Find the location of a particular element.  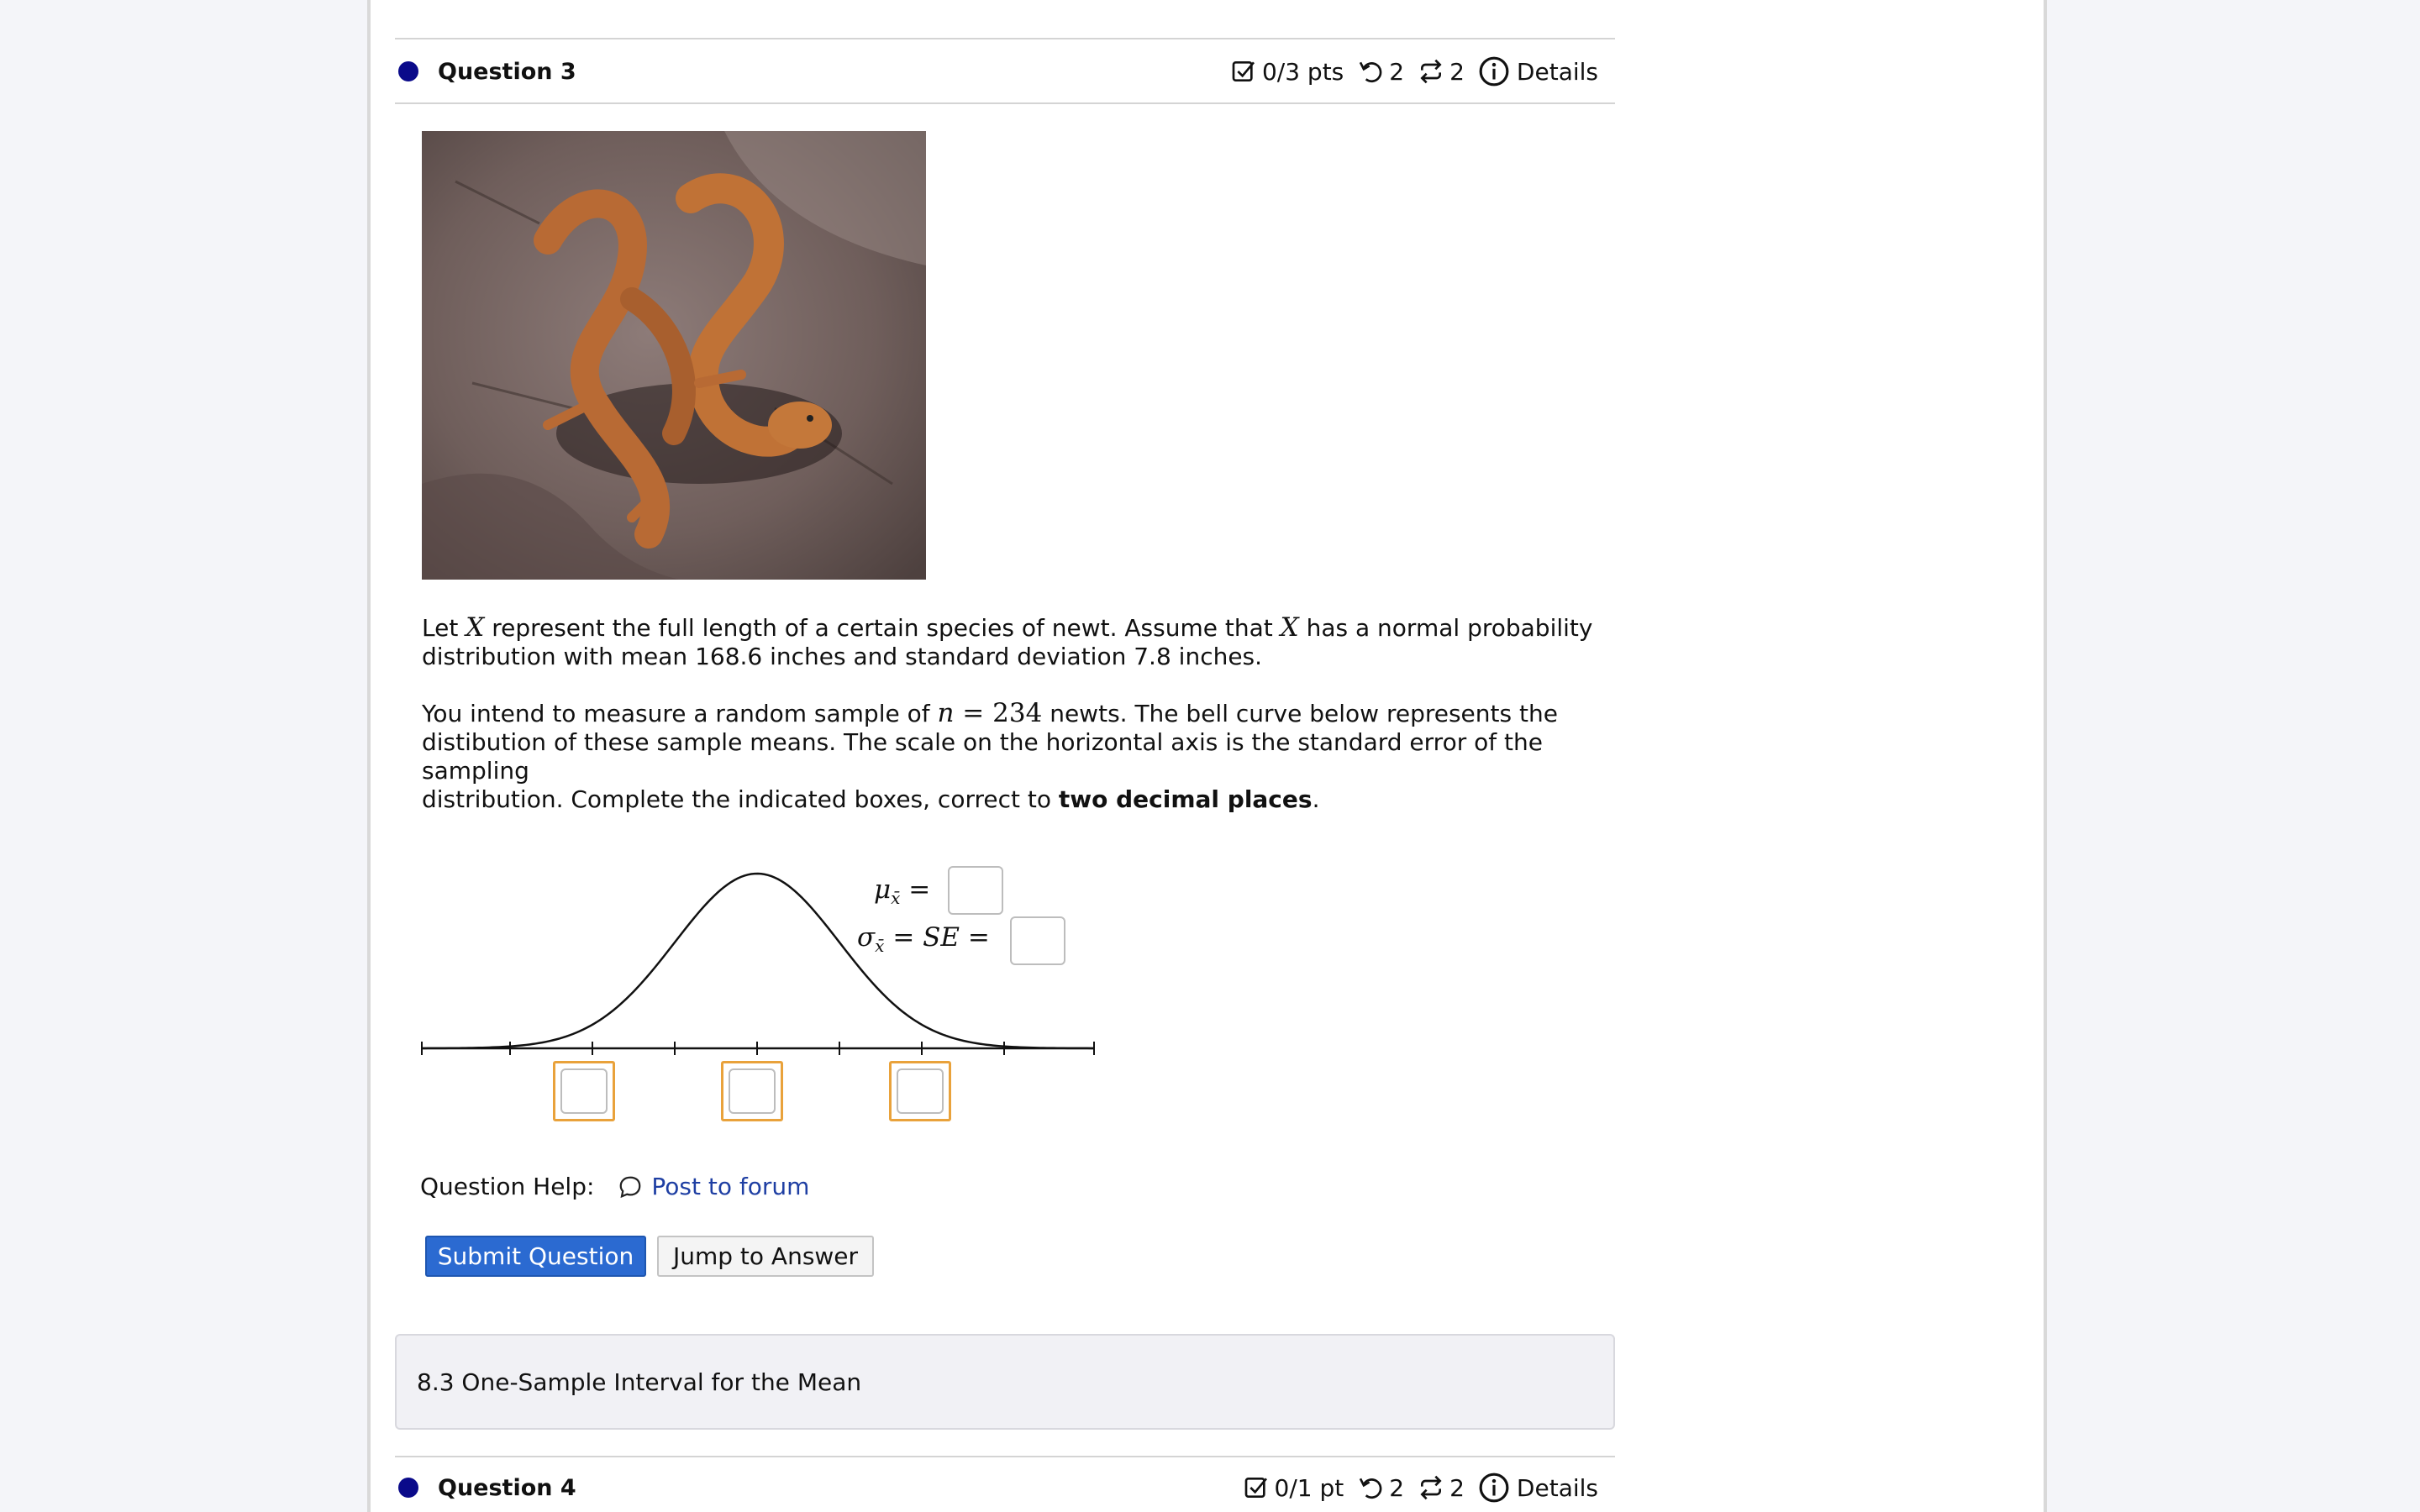

question-3-title: Question 3 is located at coordinates (507, 71).